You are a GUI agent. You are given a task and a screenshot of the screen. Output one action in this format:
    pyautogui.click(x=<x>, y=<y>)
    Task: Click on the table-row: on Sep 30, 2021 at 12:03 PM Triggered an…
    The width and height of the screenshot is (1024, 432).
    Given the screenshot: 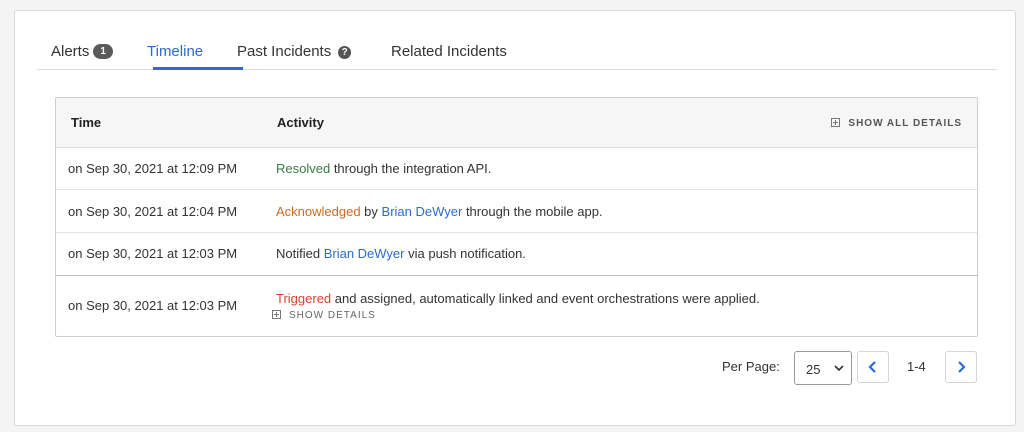 What is the action you would take?
    pyautogui.click(x=516, y=306)
    